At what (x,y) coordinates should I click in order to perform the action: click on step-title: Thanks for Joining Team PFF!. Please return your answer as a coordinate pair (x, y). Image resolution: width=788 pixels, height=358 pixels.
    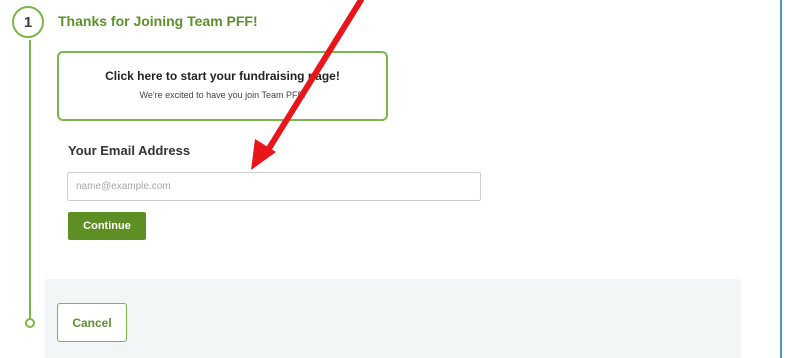
    Looking at the image, I should click on (158, 21).